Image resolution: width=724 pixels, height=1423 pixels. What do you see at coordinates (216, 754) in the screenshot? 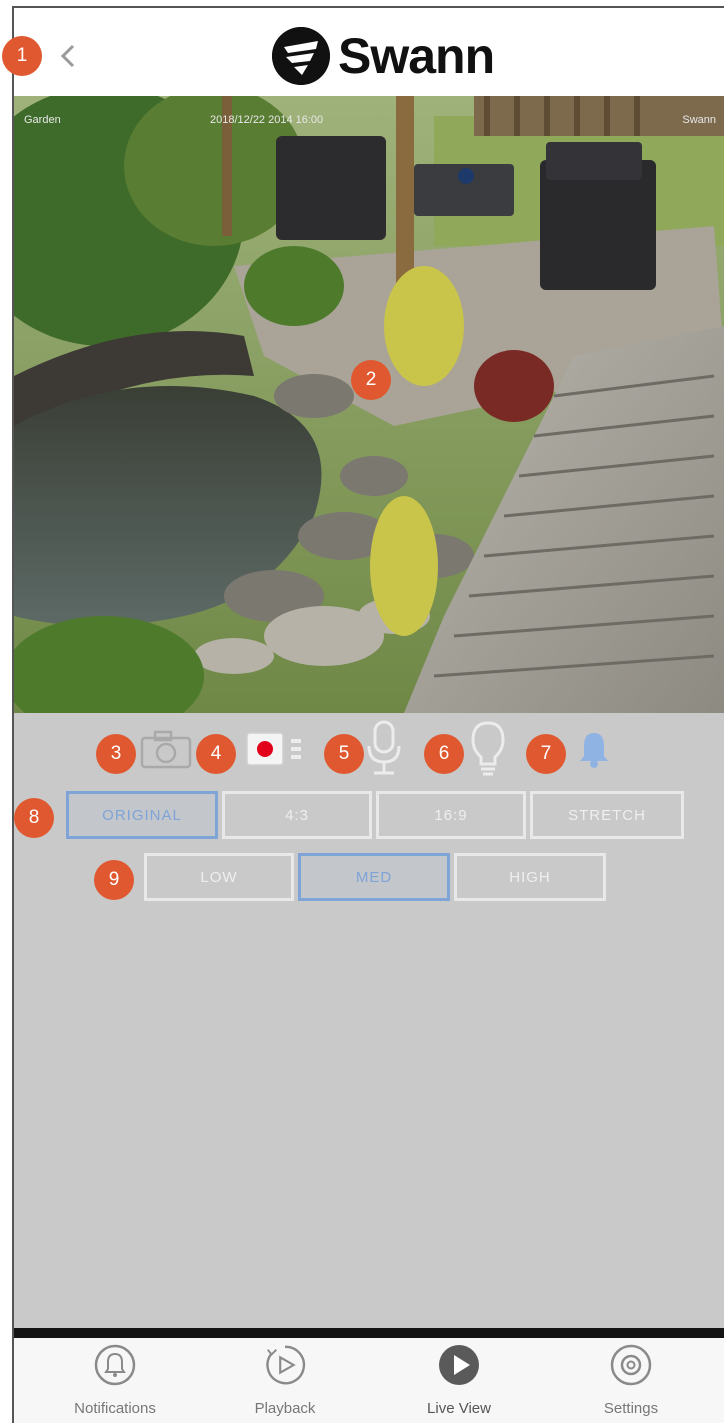
I see `callout-badge: 4` at bounding box center [216, 754].